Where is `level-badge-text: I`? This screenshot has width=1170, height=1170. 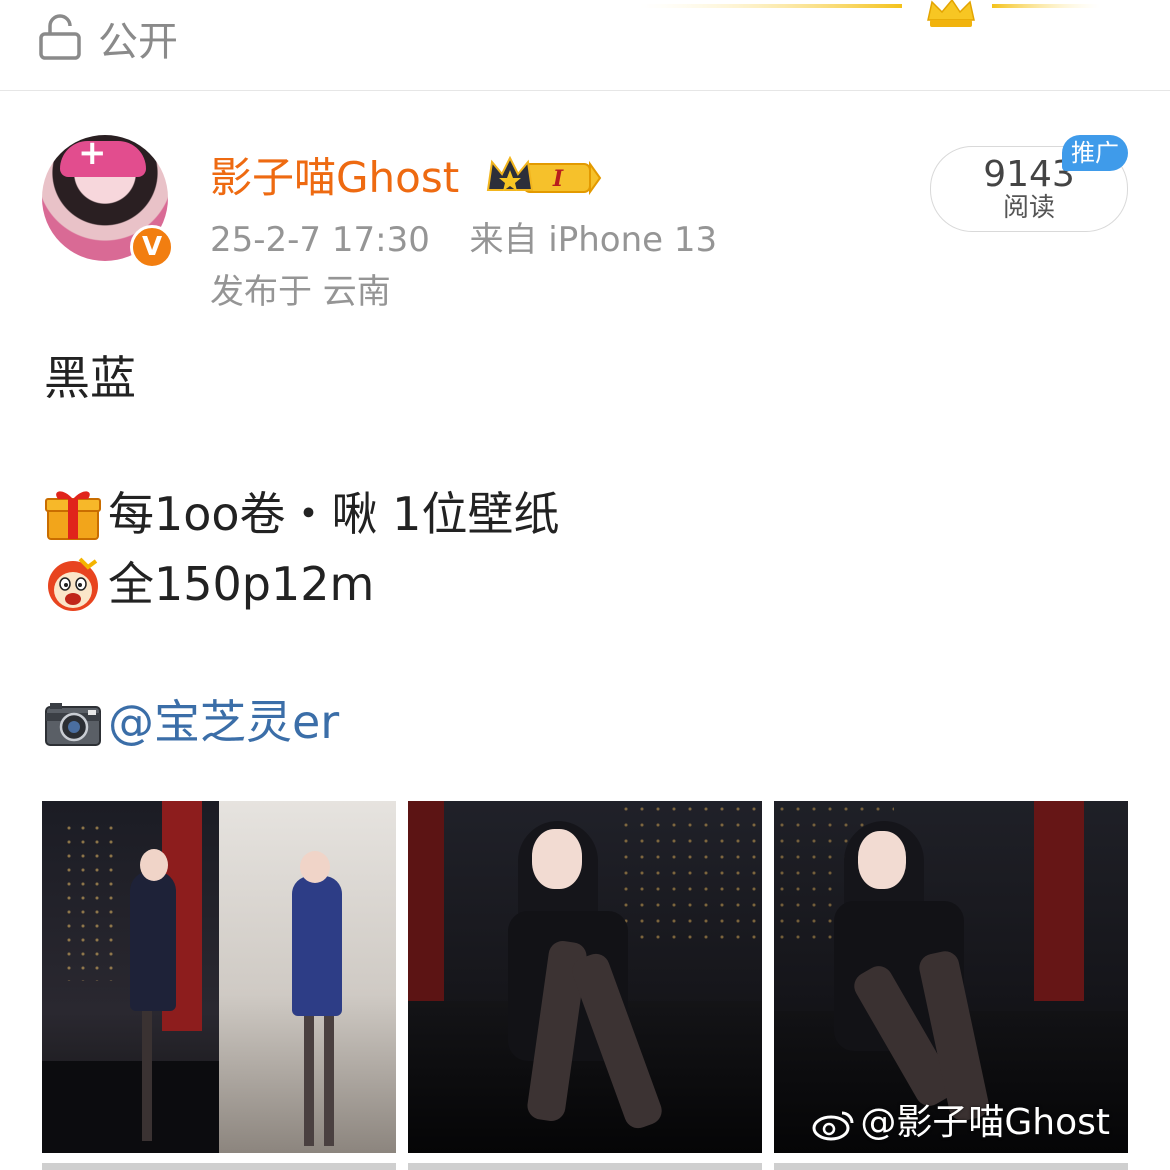 level-badge-text: I is located at coordinates (558, 179).